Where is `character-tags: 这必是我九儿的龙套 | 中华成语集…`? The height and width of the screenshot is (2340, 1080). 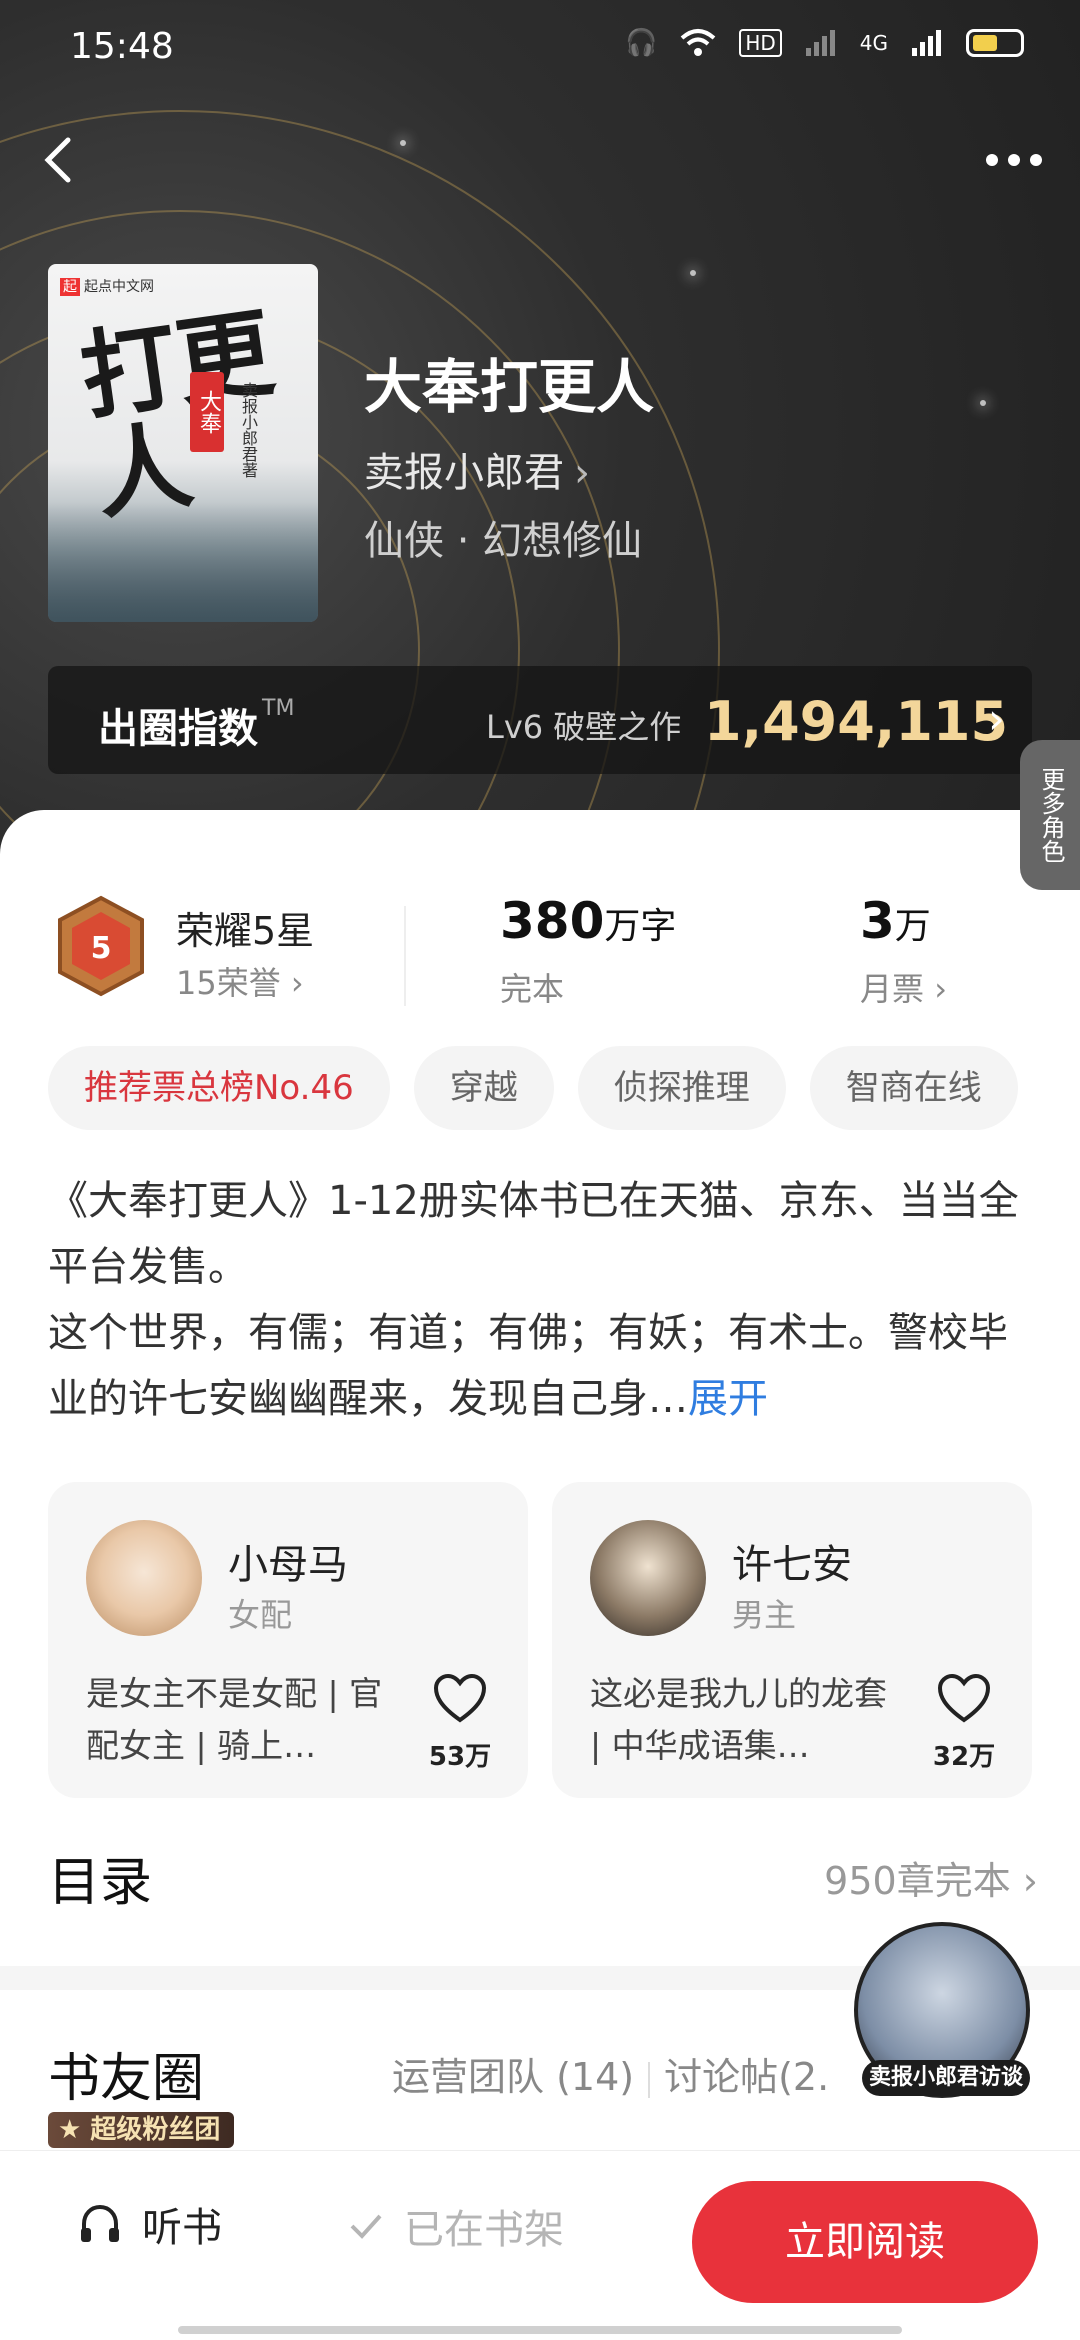
character-tags: 这必是我九儿的龙套 | 中华成语集… is located at coordinates (738, 1719).